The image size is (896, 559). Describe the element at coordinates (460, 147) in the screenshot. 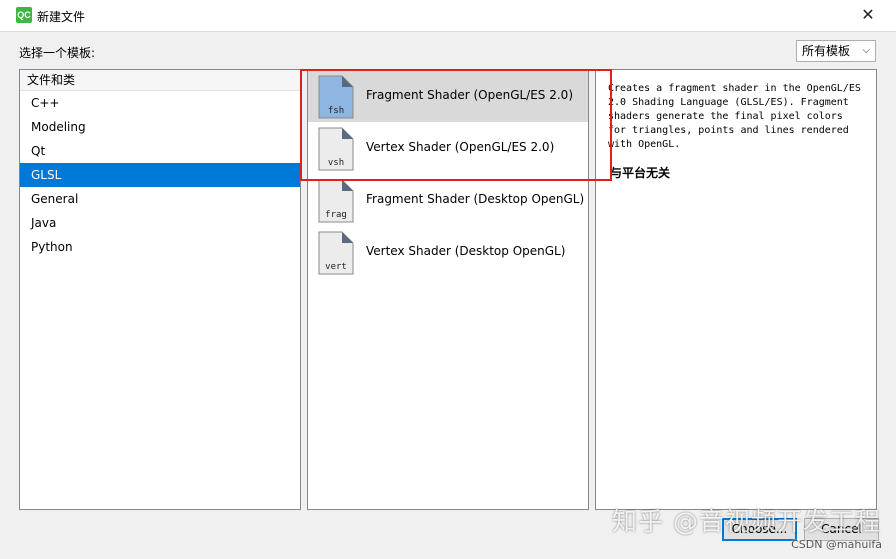

I see `template-item-label: Vertex Shader (OpenGL/ES 2.0)` at that location.